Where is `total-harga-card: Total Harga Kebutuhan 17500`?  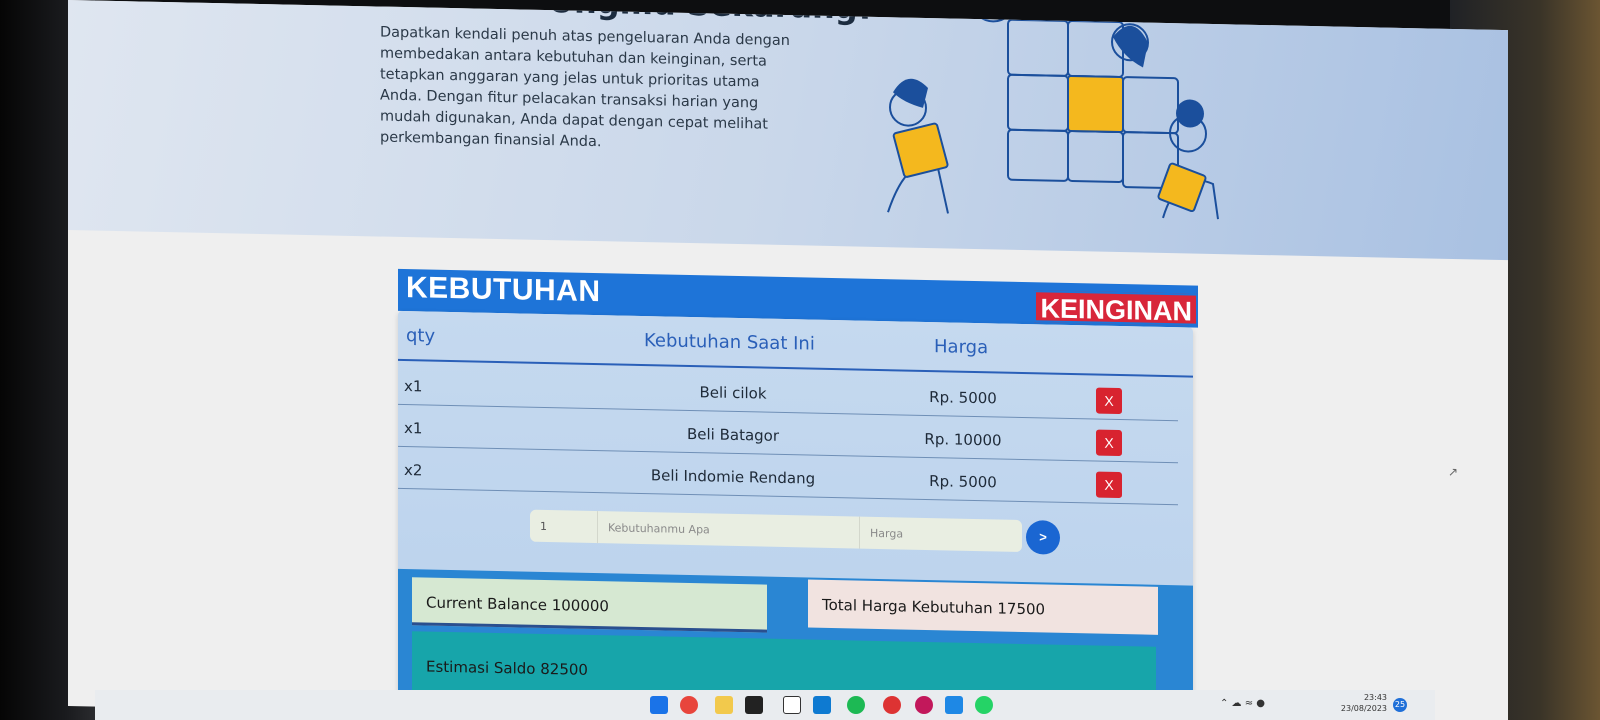
total-harga-card: Total Harga Kebutuhan 17500 is located at coordinates (983, 607).